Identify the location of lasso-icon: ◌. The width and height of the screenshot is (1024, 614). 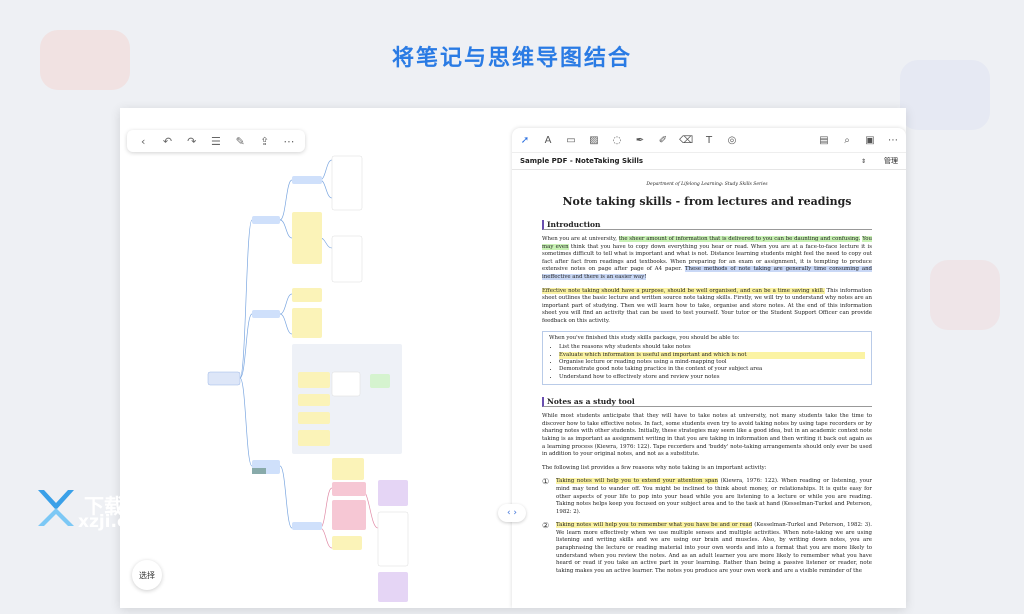
(617, 140).